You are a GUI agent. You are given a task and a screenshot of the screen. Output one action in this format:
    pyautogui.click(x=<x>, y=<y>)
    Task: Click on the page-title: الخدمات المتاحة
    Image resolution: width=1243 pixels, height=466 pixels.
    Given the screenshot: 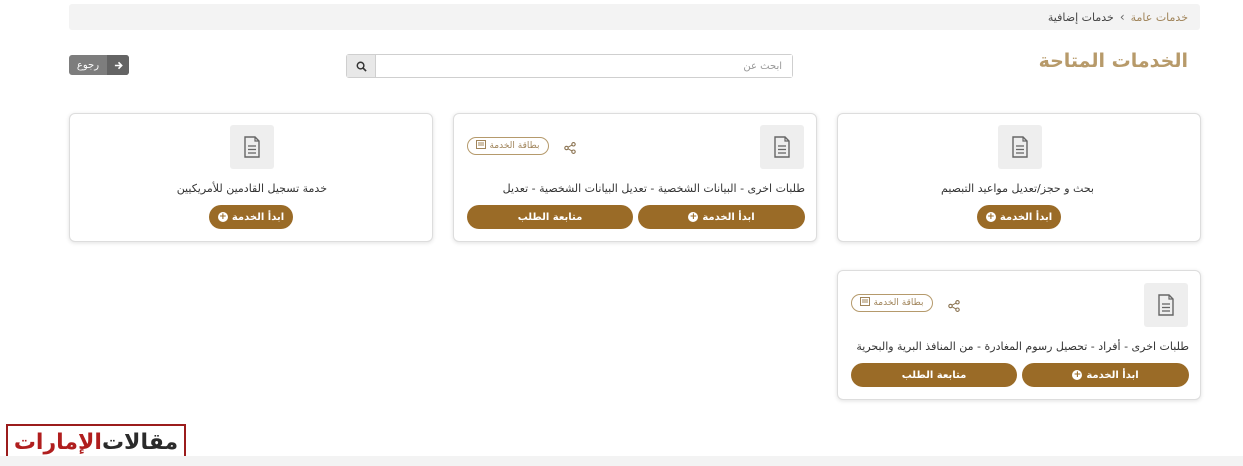 What is the action you would take?
    pyautogui.click(x=1113, y=61)
    